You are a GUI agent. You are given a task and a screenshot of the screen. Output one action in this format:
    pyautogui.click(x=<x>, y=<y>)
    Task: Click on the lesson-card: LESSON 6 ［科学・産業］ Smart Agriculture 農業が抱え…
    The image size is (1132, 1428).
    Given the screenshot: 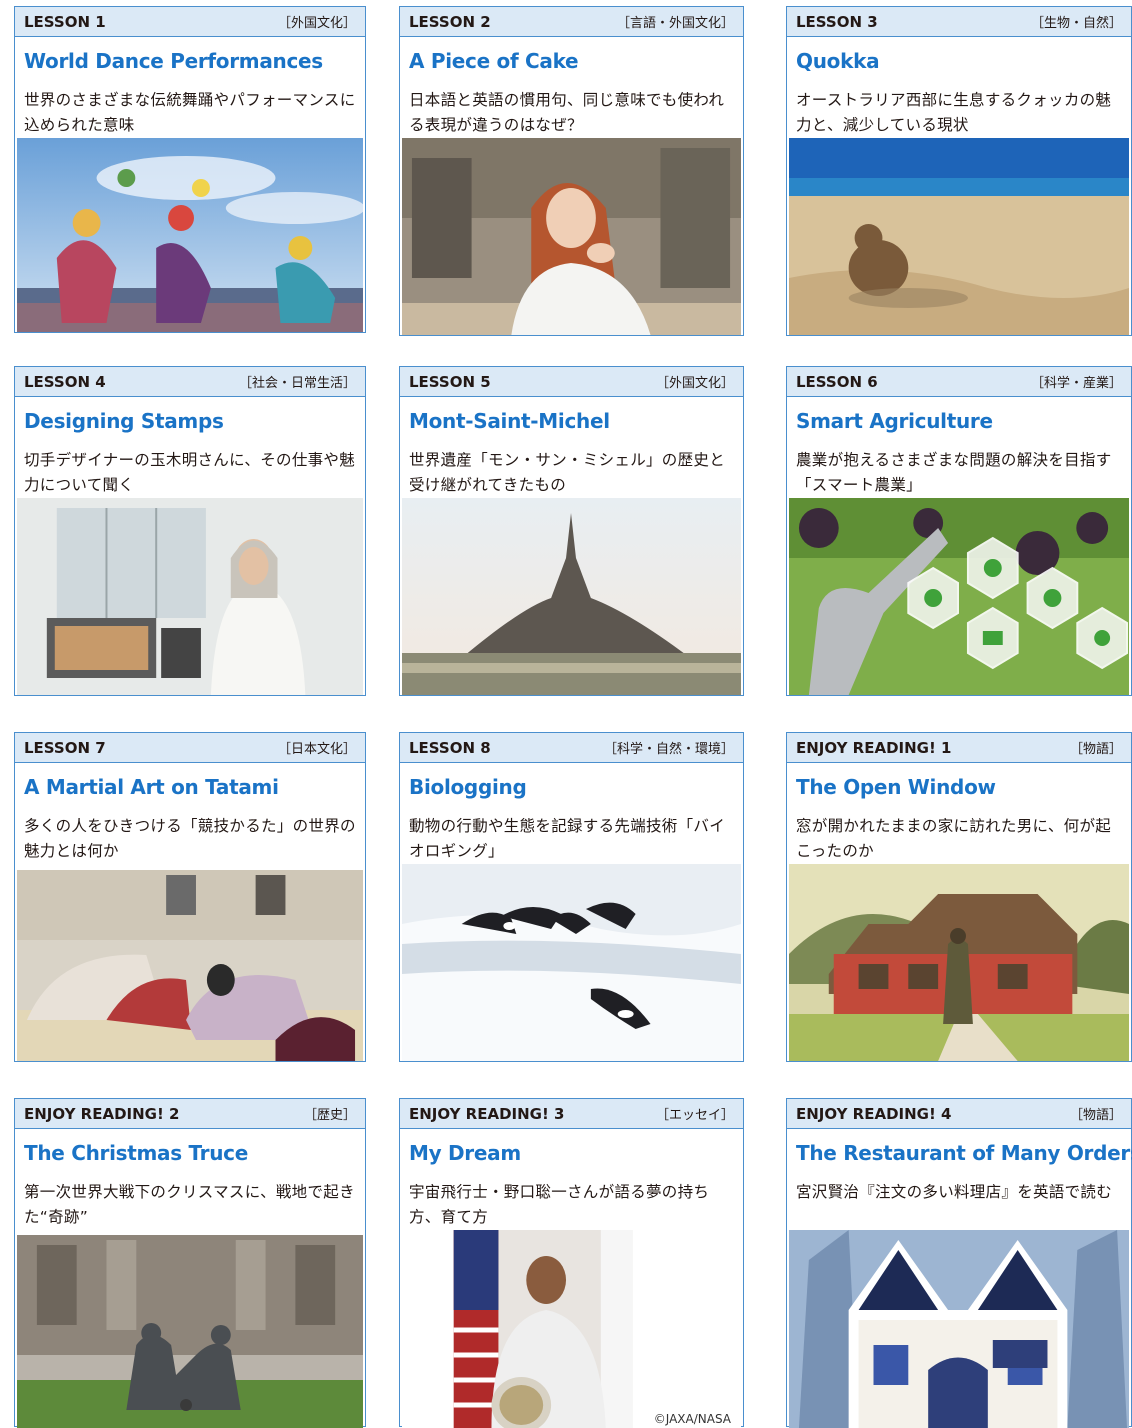 What is the action you would take?
    pyautogui.click(x=959, y=531)
    